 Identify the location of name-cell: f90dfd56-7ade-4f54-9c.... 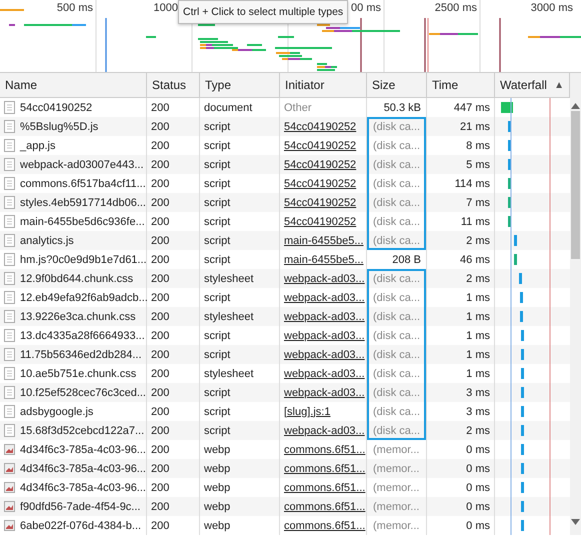
(80, 506).